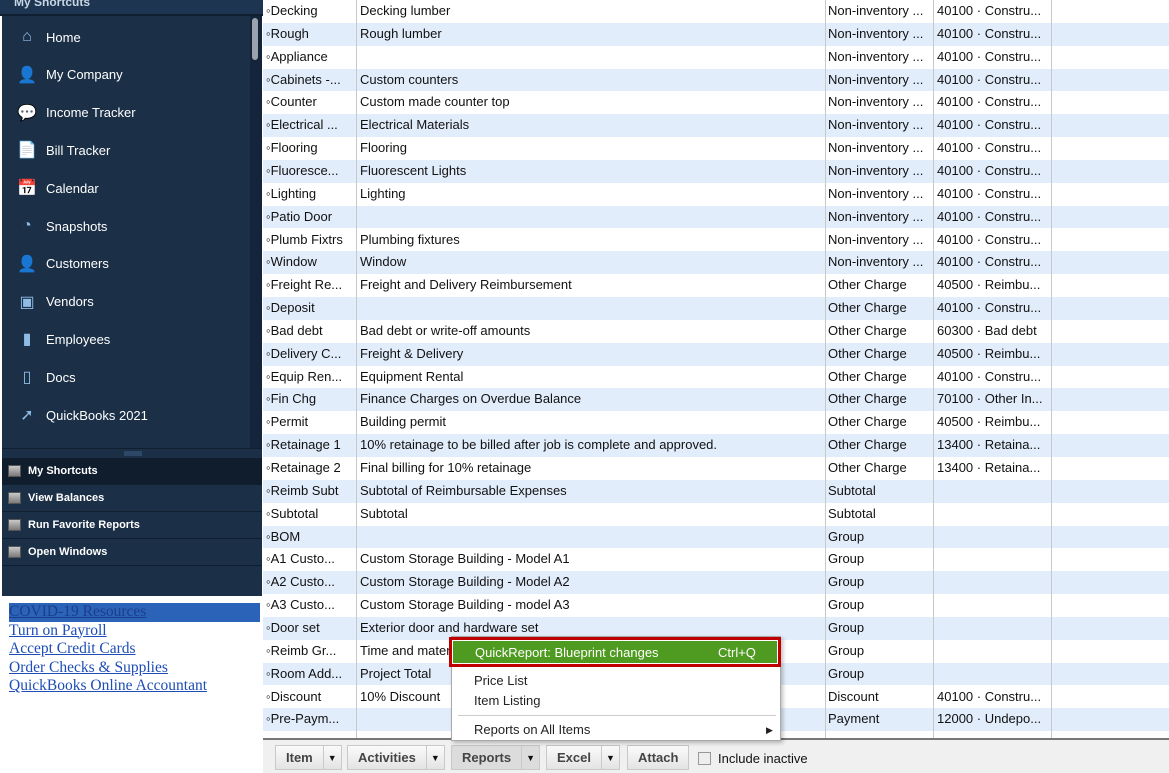  What do you see at coordinates (69, 75) in the screenshot?
I see `sidebar-item-my-company: 👤 My Company` at bounding box center [69, 75].